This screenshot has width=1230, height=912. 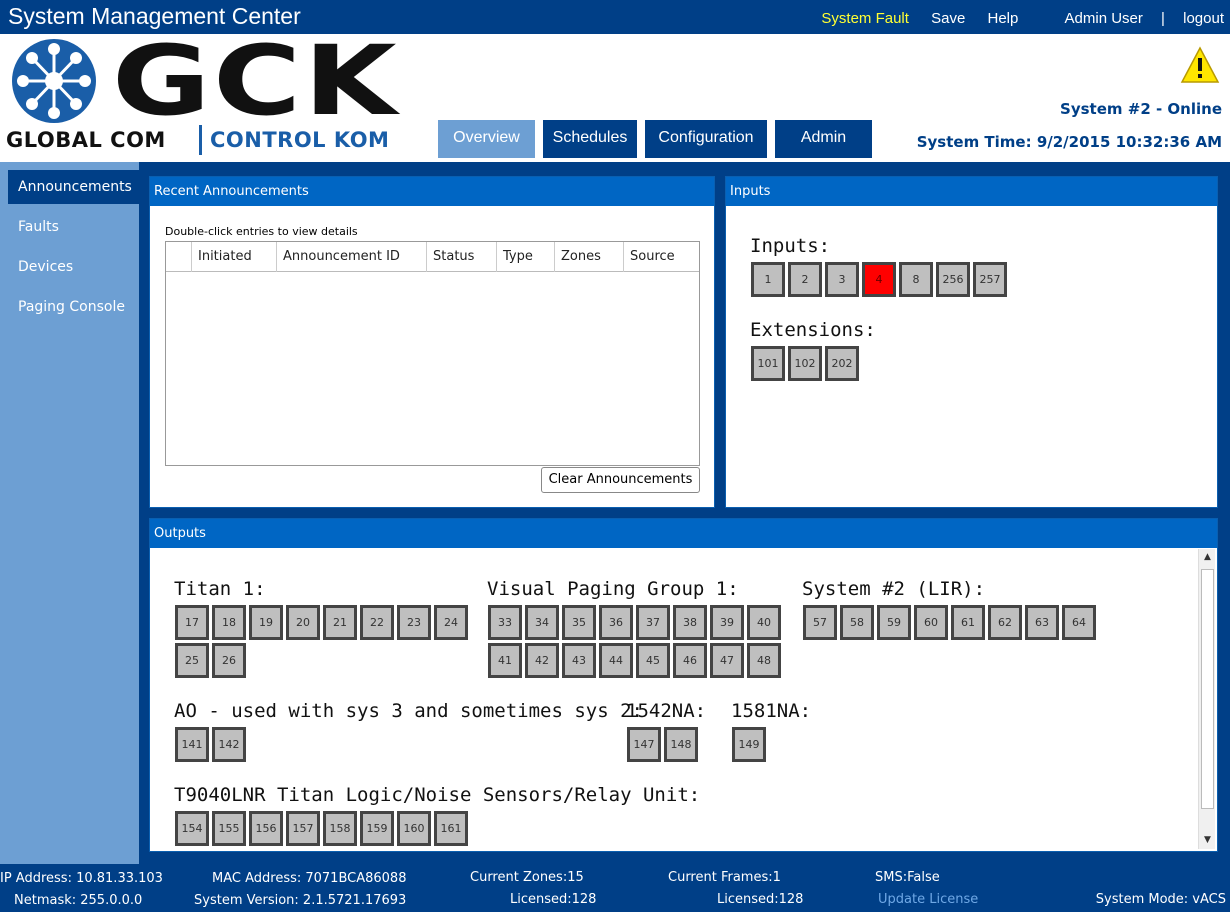 I want to click on column-header: Status, so click(x=461, y=257).